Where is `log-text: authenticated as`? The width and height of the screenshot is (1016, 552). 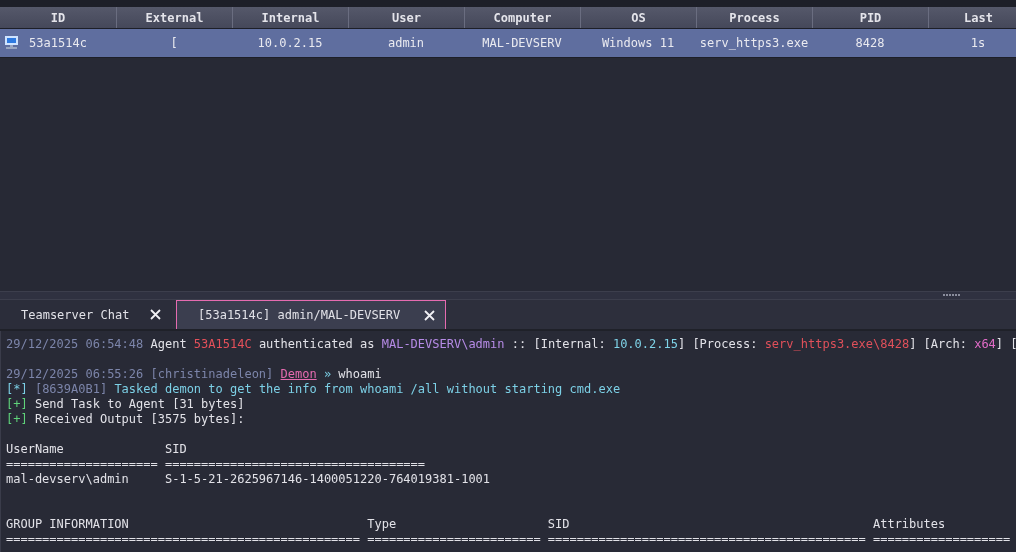 log-text: authenticated as is located at coordinates (316, 344).